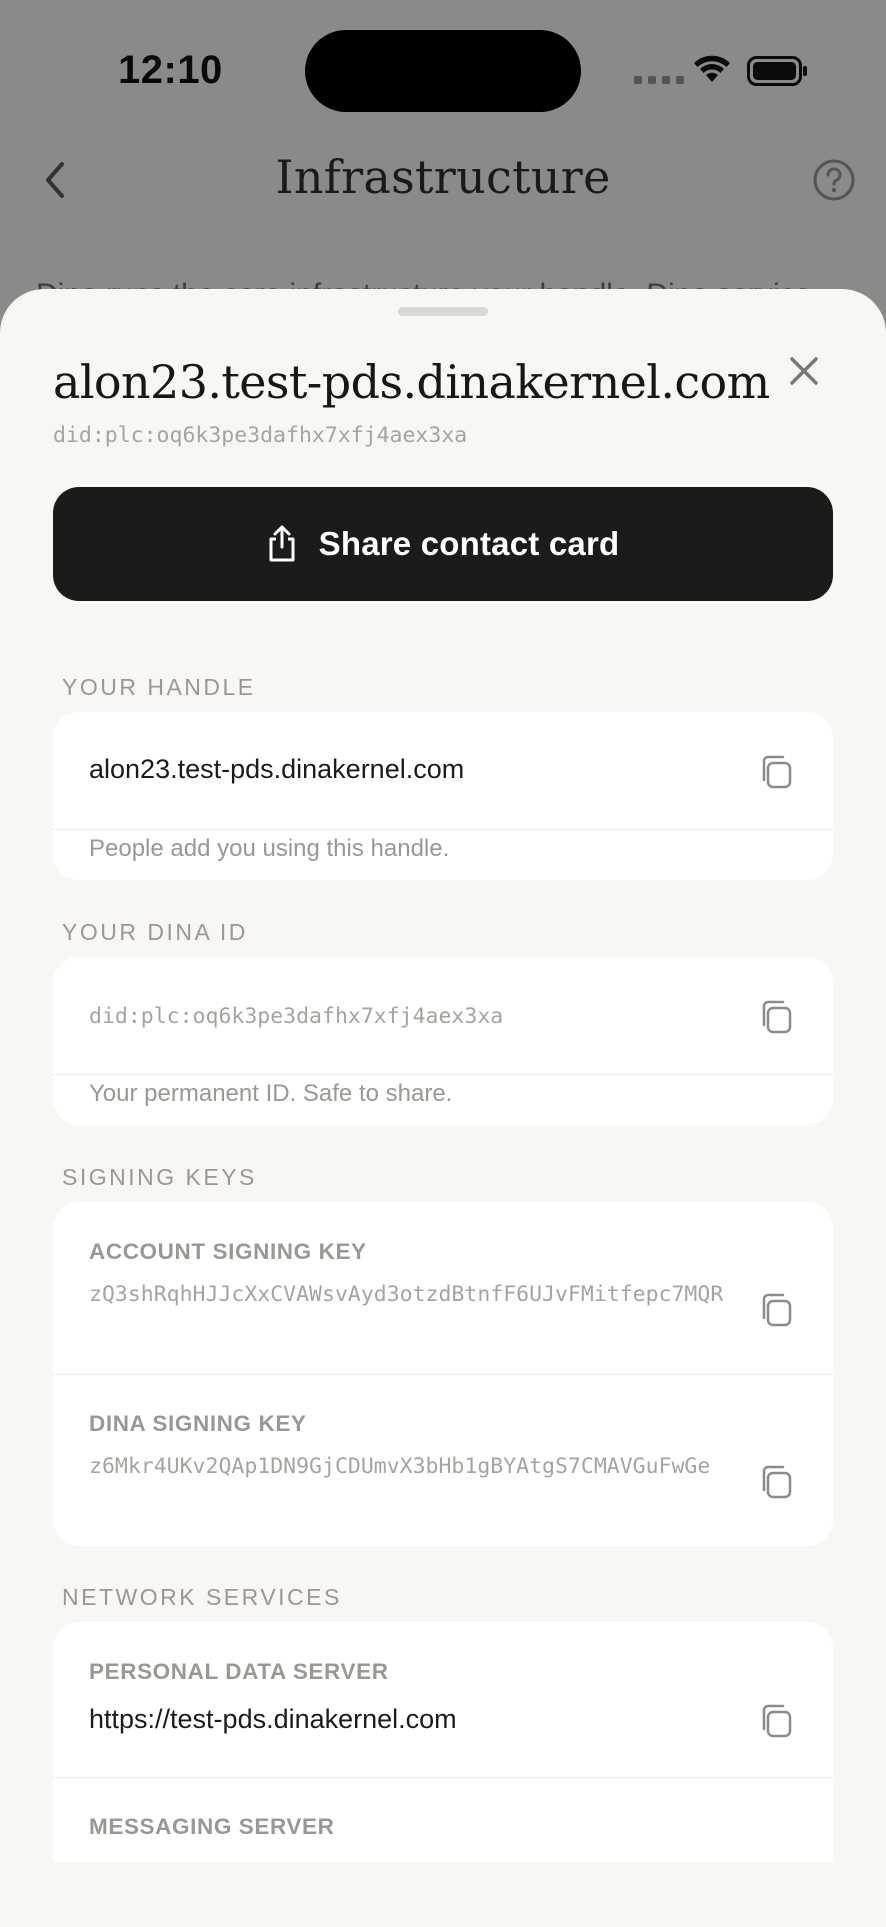 This screenshot has width=886, height=1927. Describe the element at coordinates (443, 177) in the screenshot. I see `page-title: Infrastructure` at that location.